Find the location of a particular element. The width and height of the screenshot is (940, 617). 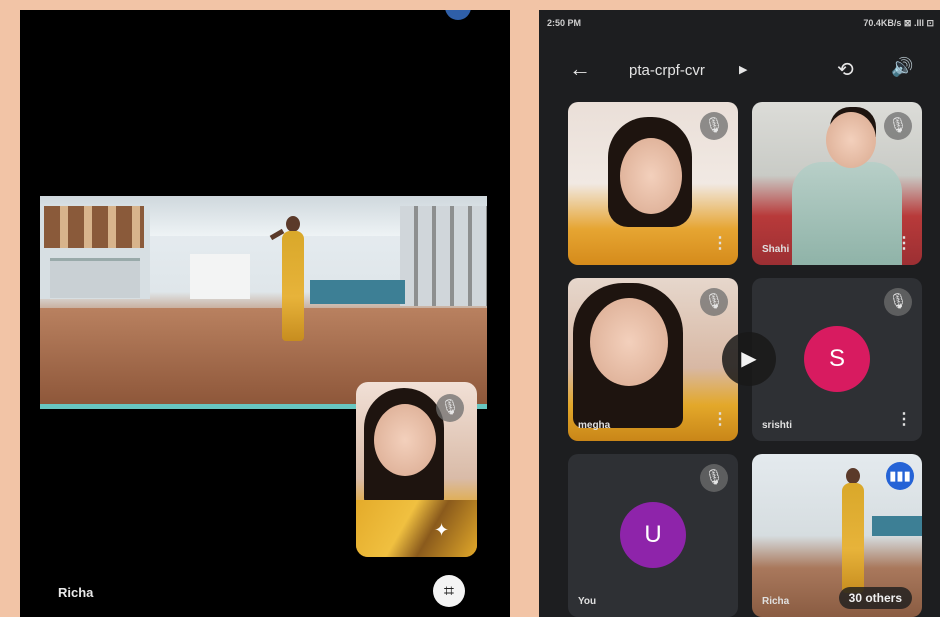

grid-view-icon: ⌗ is located at coordinates (449, 591).